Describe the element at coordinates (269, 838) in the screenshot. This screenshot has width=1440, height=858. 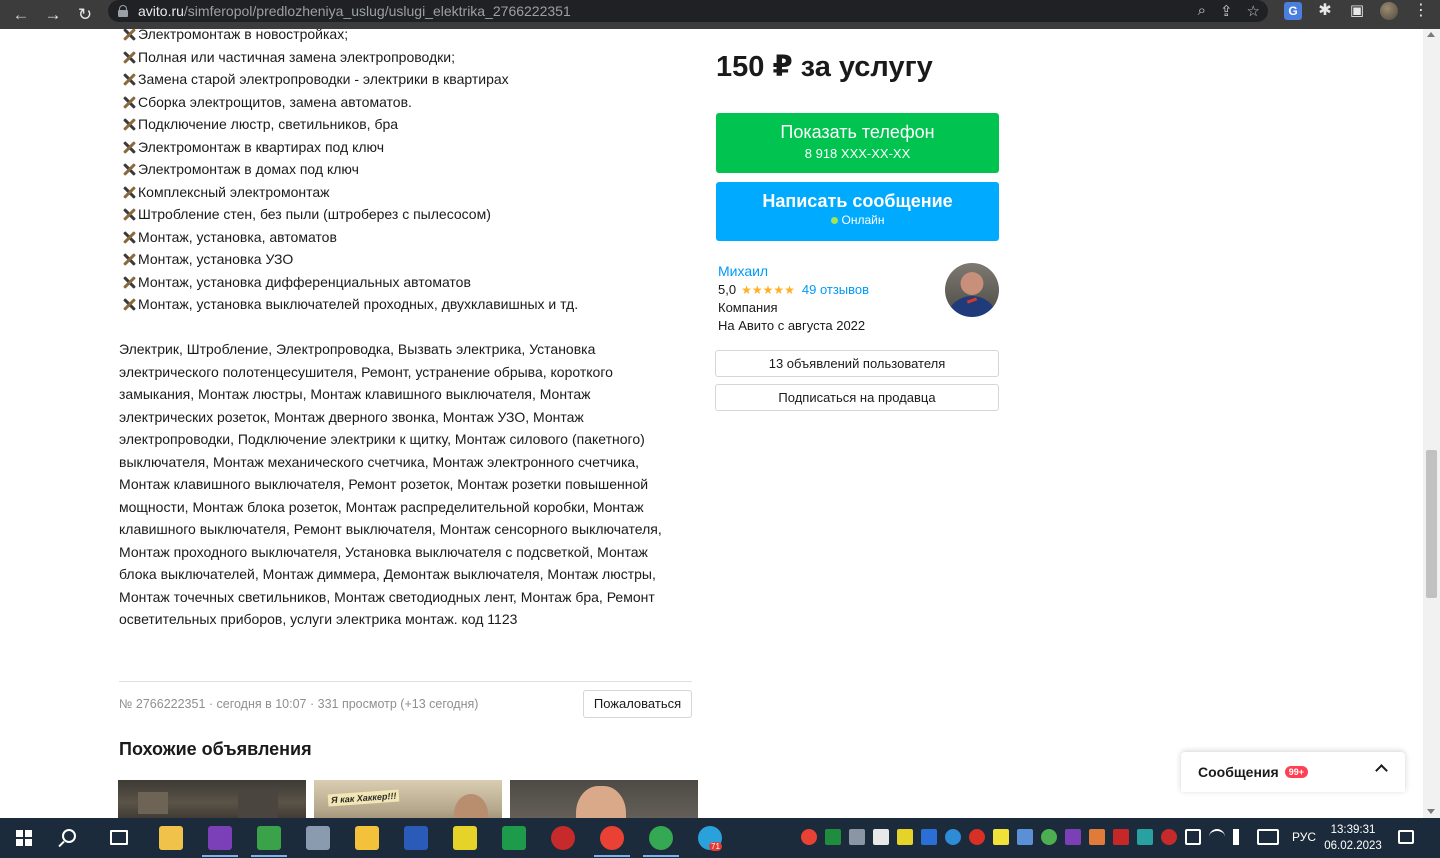
I see `spreadsheet-app-icon` at that location.